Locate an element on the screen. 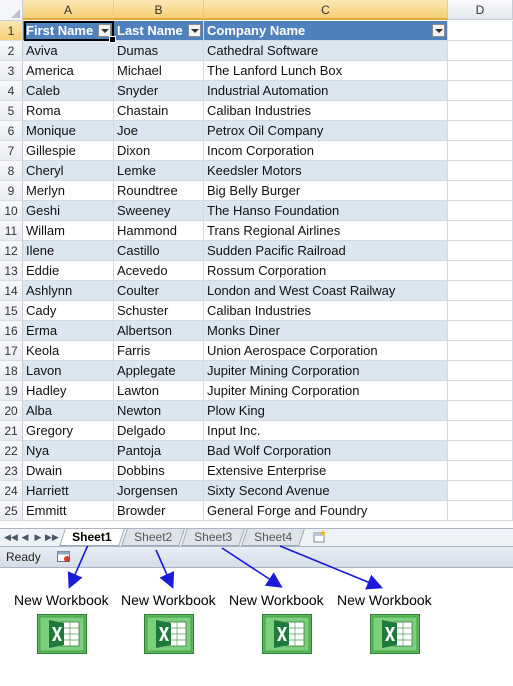 The height and width of the screenshot is (686, 513). table-cell: Rossum Corporation is located at coordinates (326, 271).